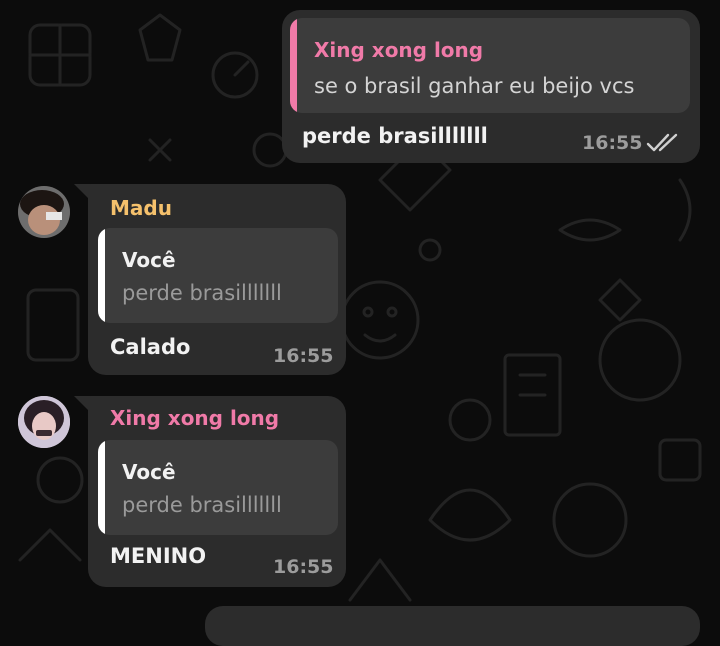 This screenshot has height=646, width=720. What do you see at coordinates (194, 418) in the screenshot?
I see `sender-name: Xing xong long` at bounding box center [194, 418].